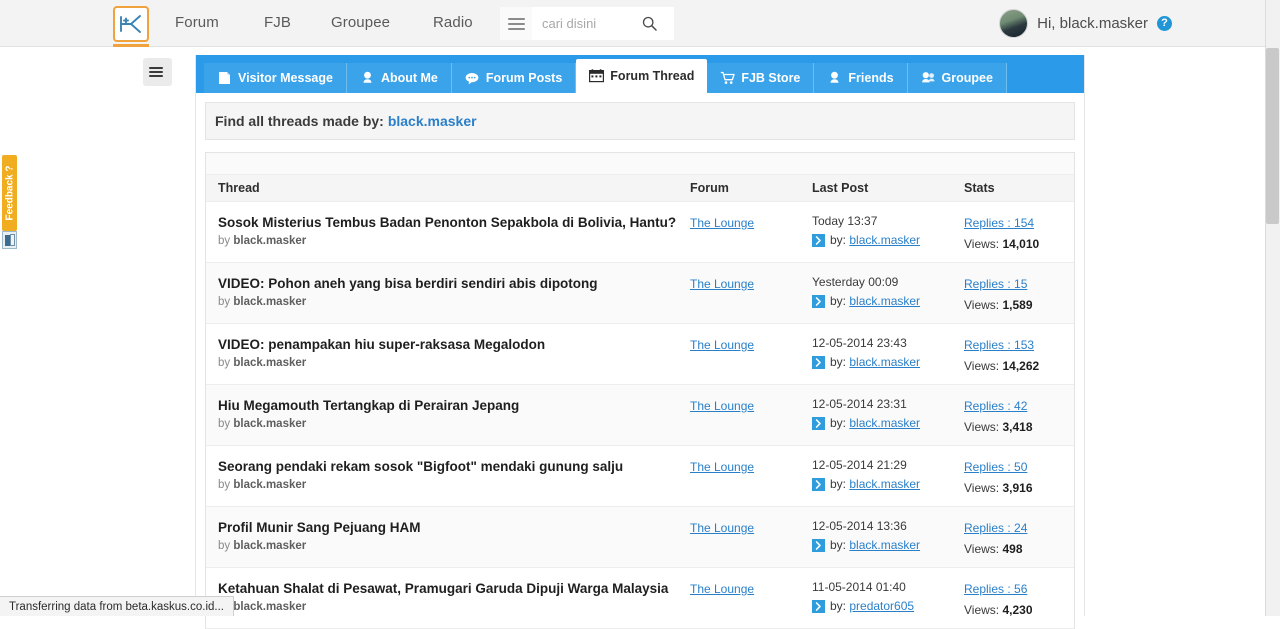 The height and width of the screenshot is (629, 1280). I want to click on tab-friends: Friends, so click(860, 78).